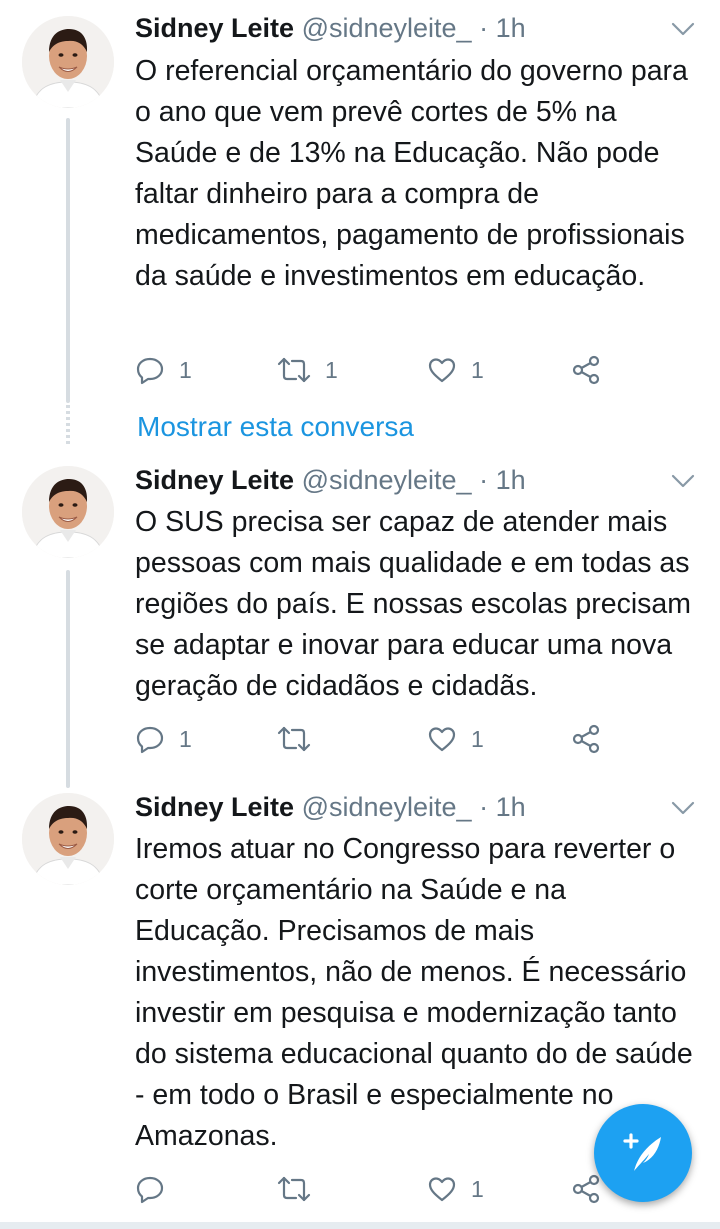 The image size is (720, 1229). What do you see at coordinates (375, 370) in the screenshot?
I see `tweet-actions: 1 1 1` at bounding box center [375, 370].